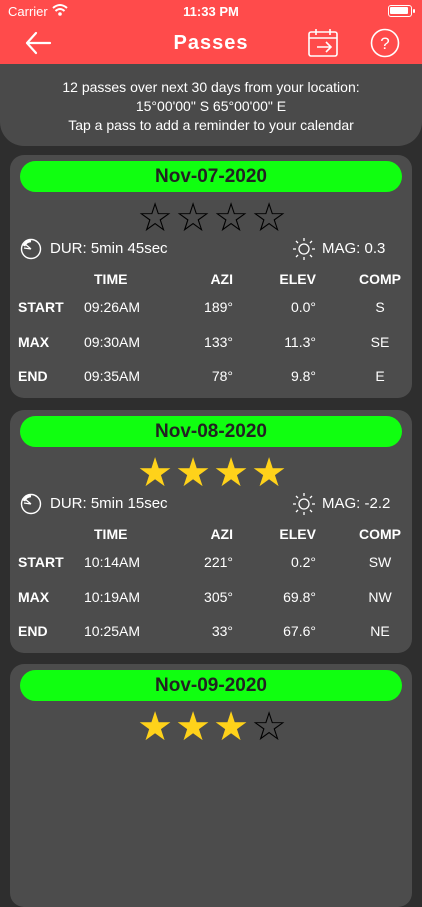 This screenshot has width=422, height=907. Describe the element at coordinates (112, 307) in the screenshot. I see `row-time: 09:26AM` at that location.